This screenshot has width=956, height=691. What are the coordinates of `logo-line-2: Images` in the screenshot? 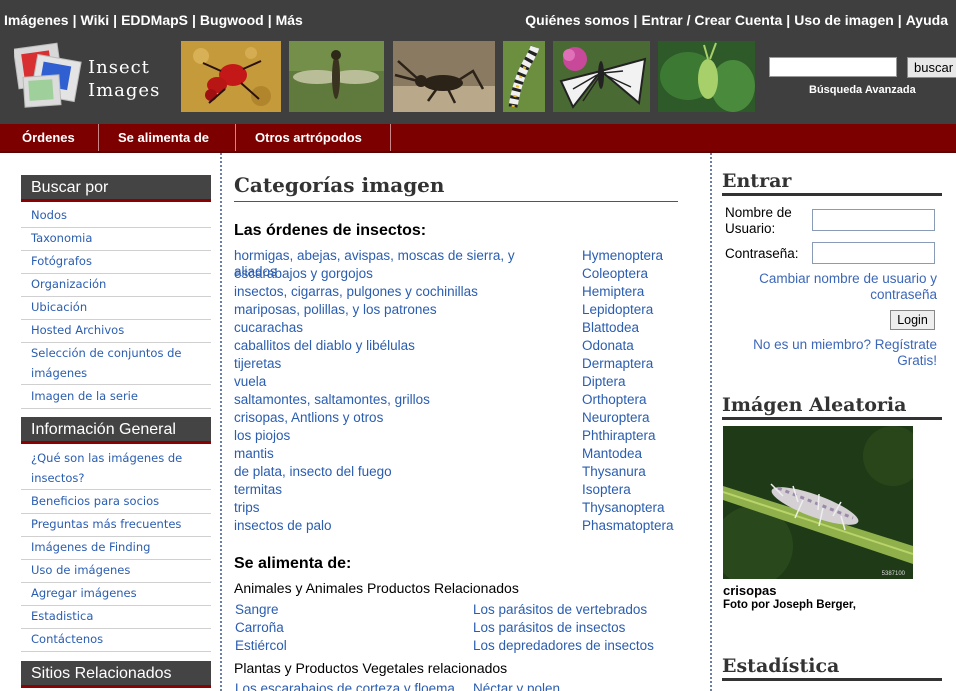 It's located at (124, 90).